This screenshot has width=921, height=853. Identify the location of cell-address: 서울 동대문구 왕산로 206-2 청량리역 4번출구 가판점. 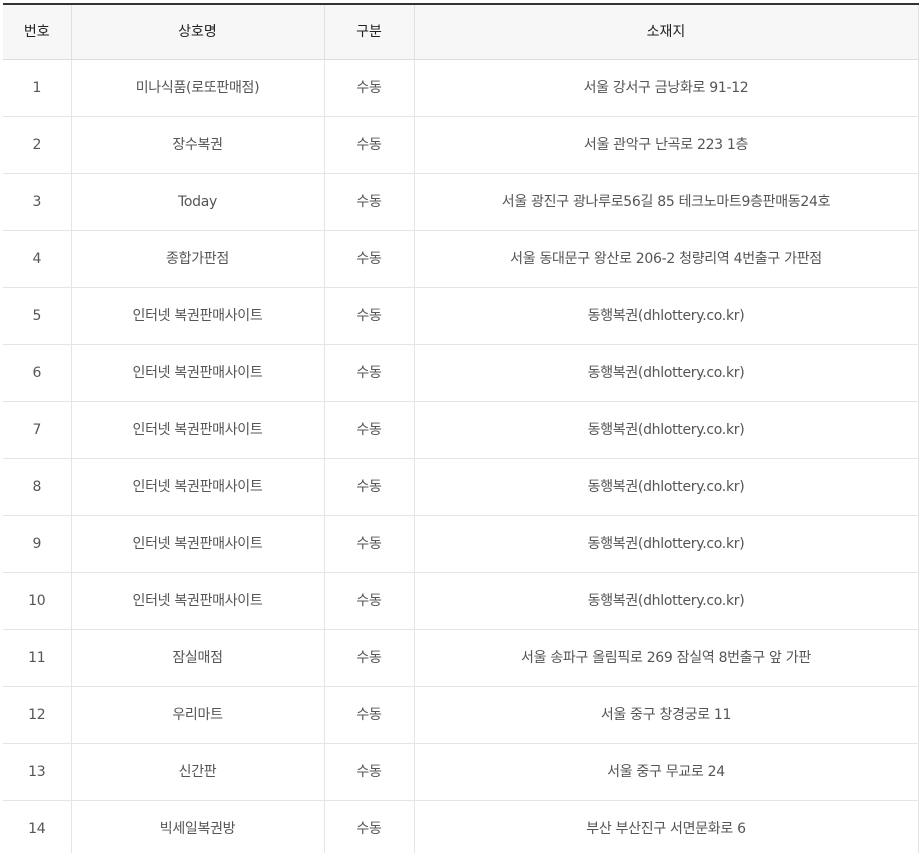
(665, 259).